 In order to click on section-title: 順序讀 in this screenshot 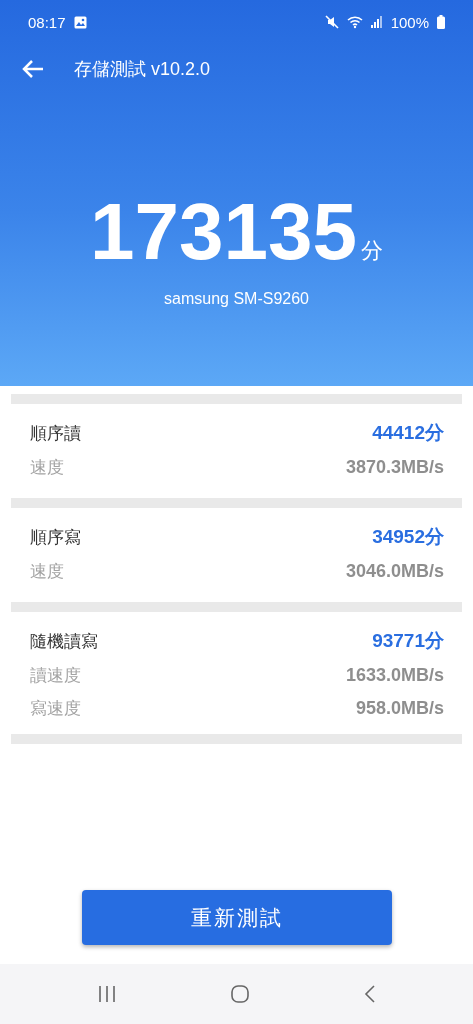, I will do `click(55, 433)`.